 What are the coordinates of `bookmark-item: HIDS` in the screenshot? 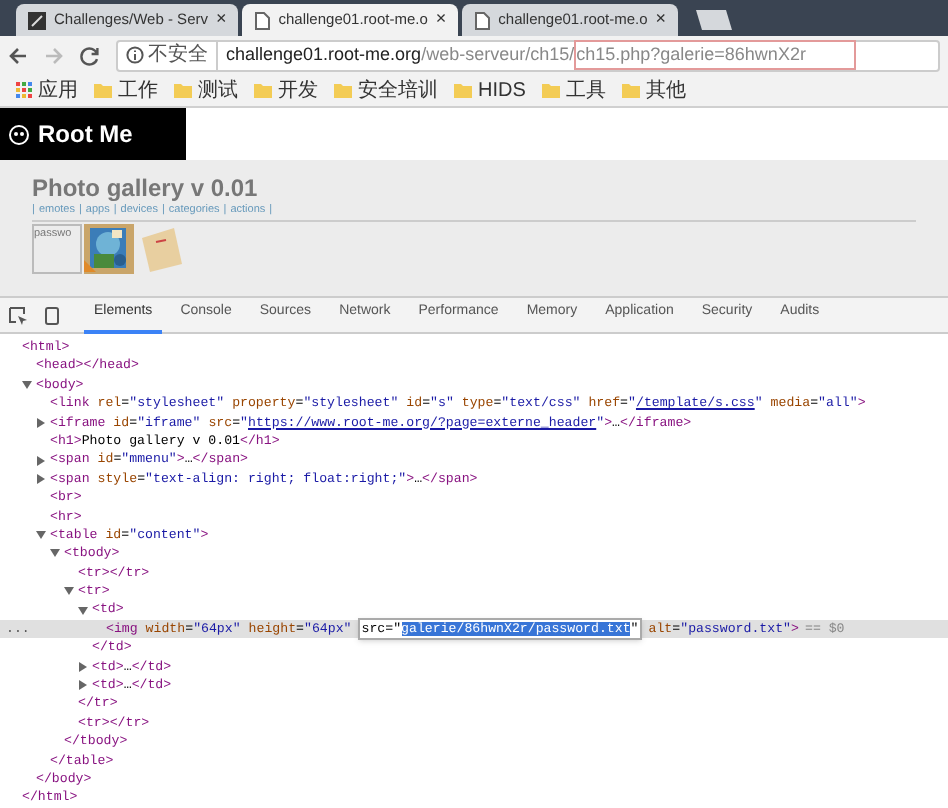 It's located at (490, 90).